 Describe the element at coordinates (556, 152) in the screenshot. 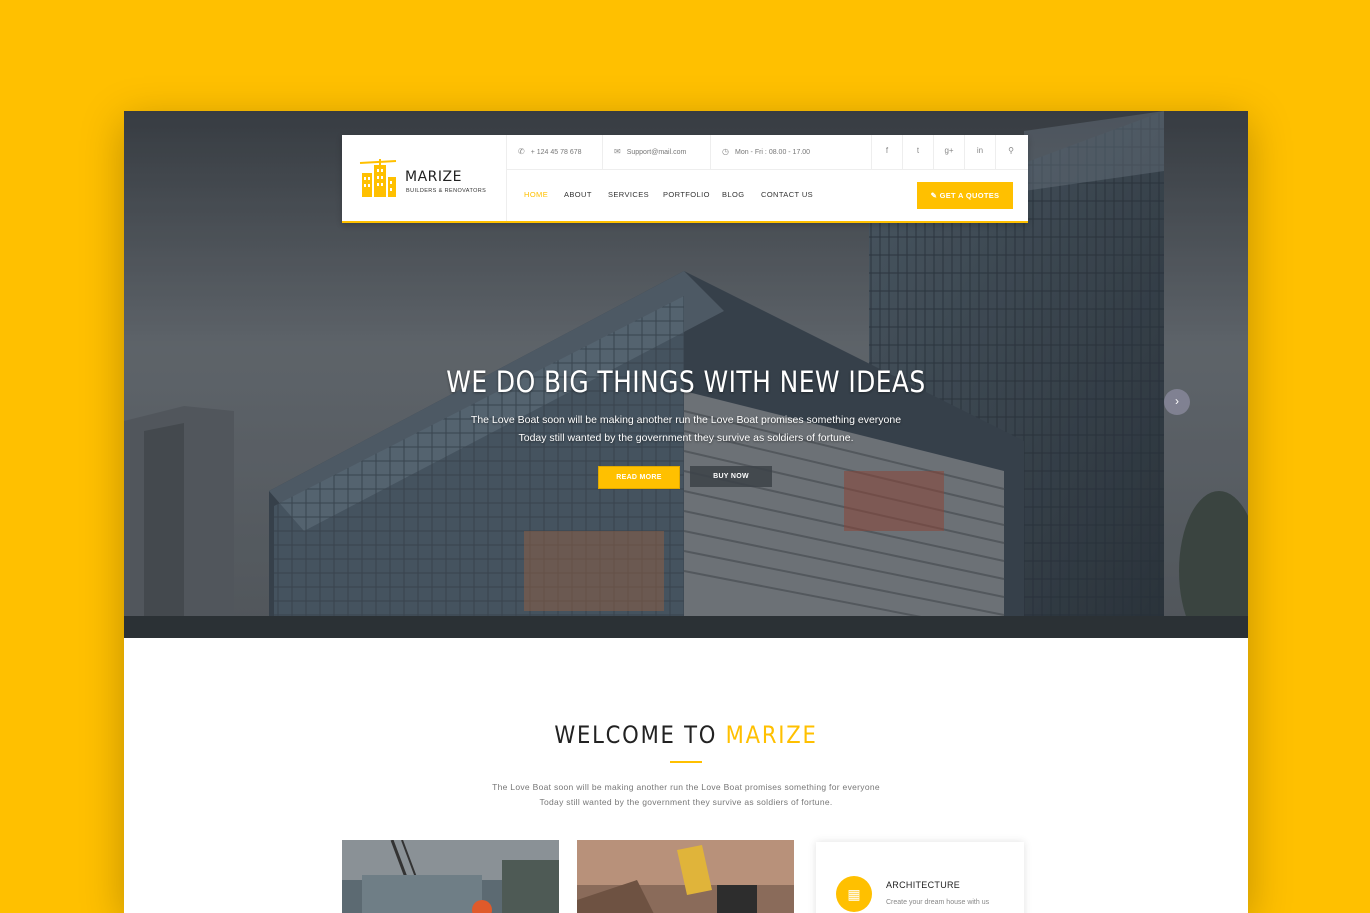

I see `phone-number: + 124 45 78 678` at that location.